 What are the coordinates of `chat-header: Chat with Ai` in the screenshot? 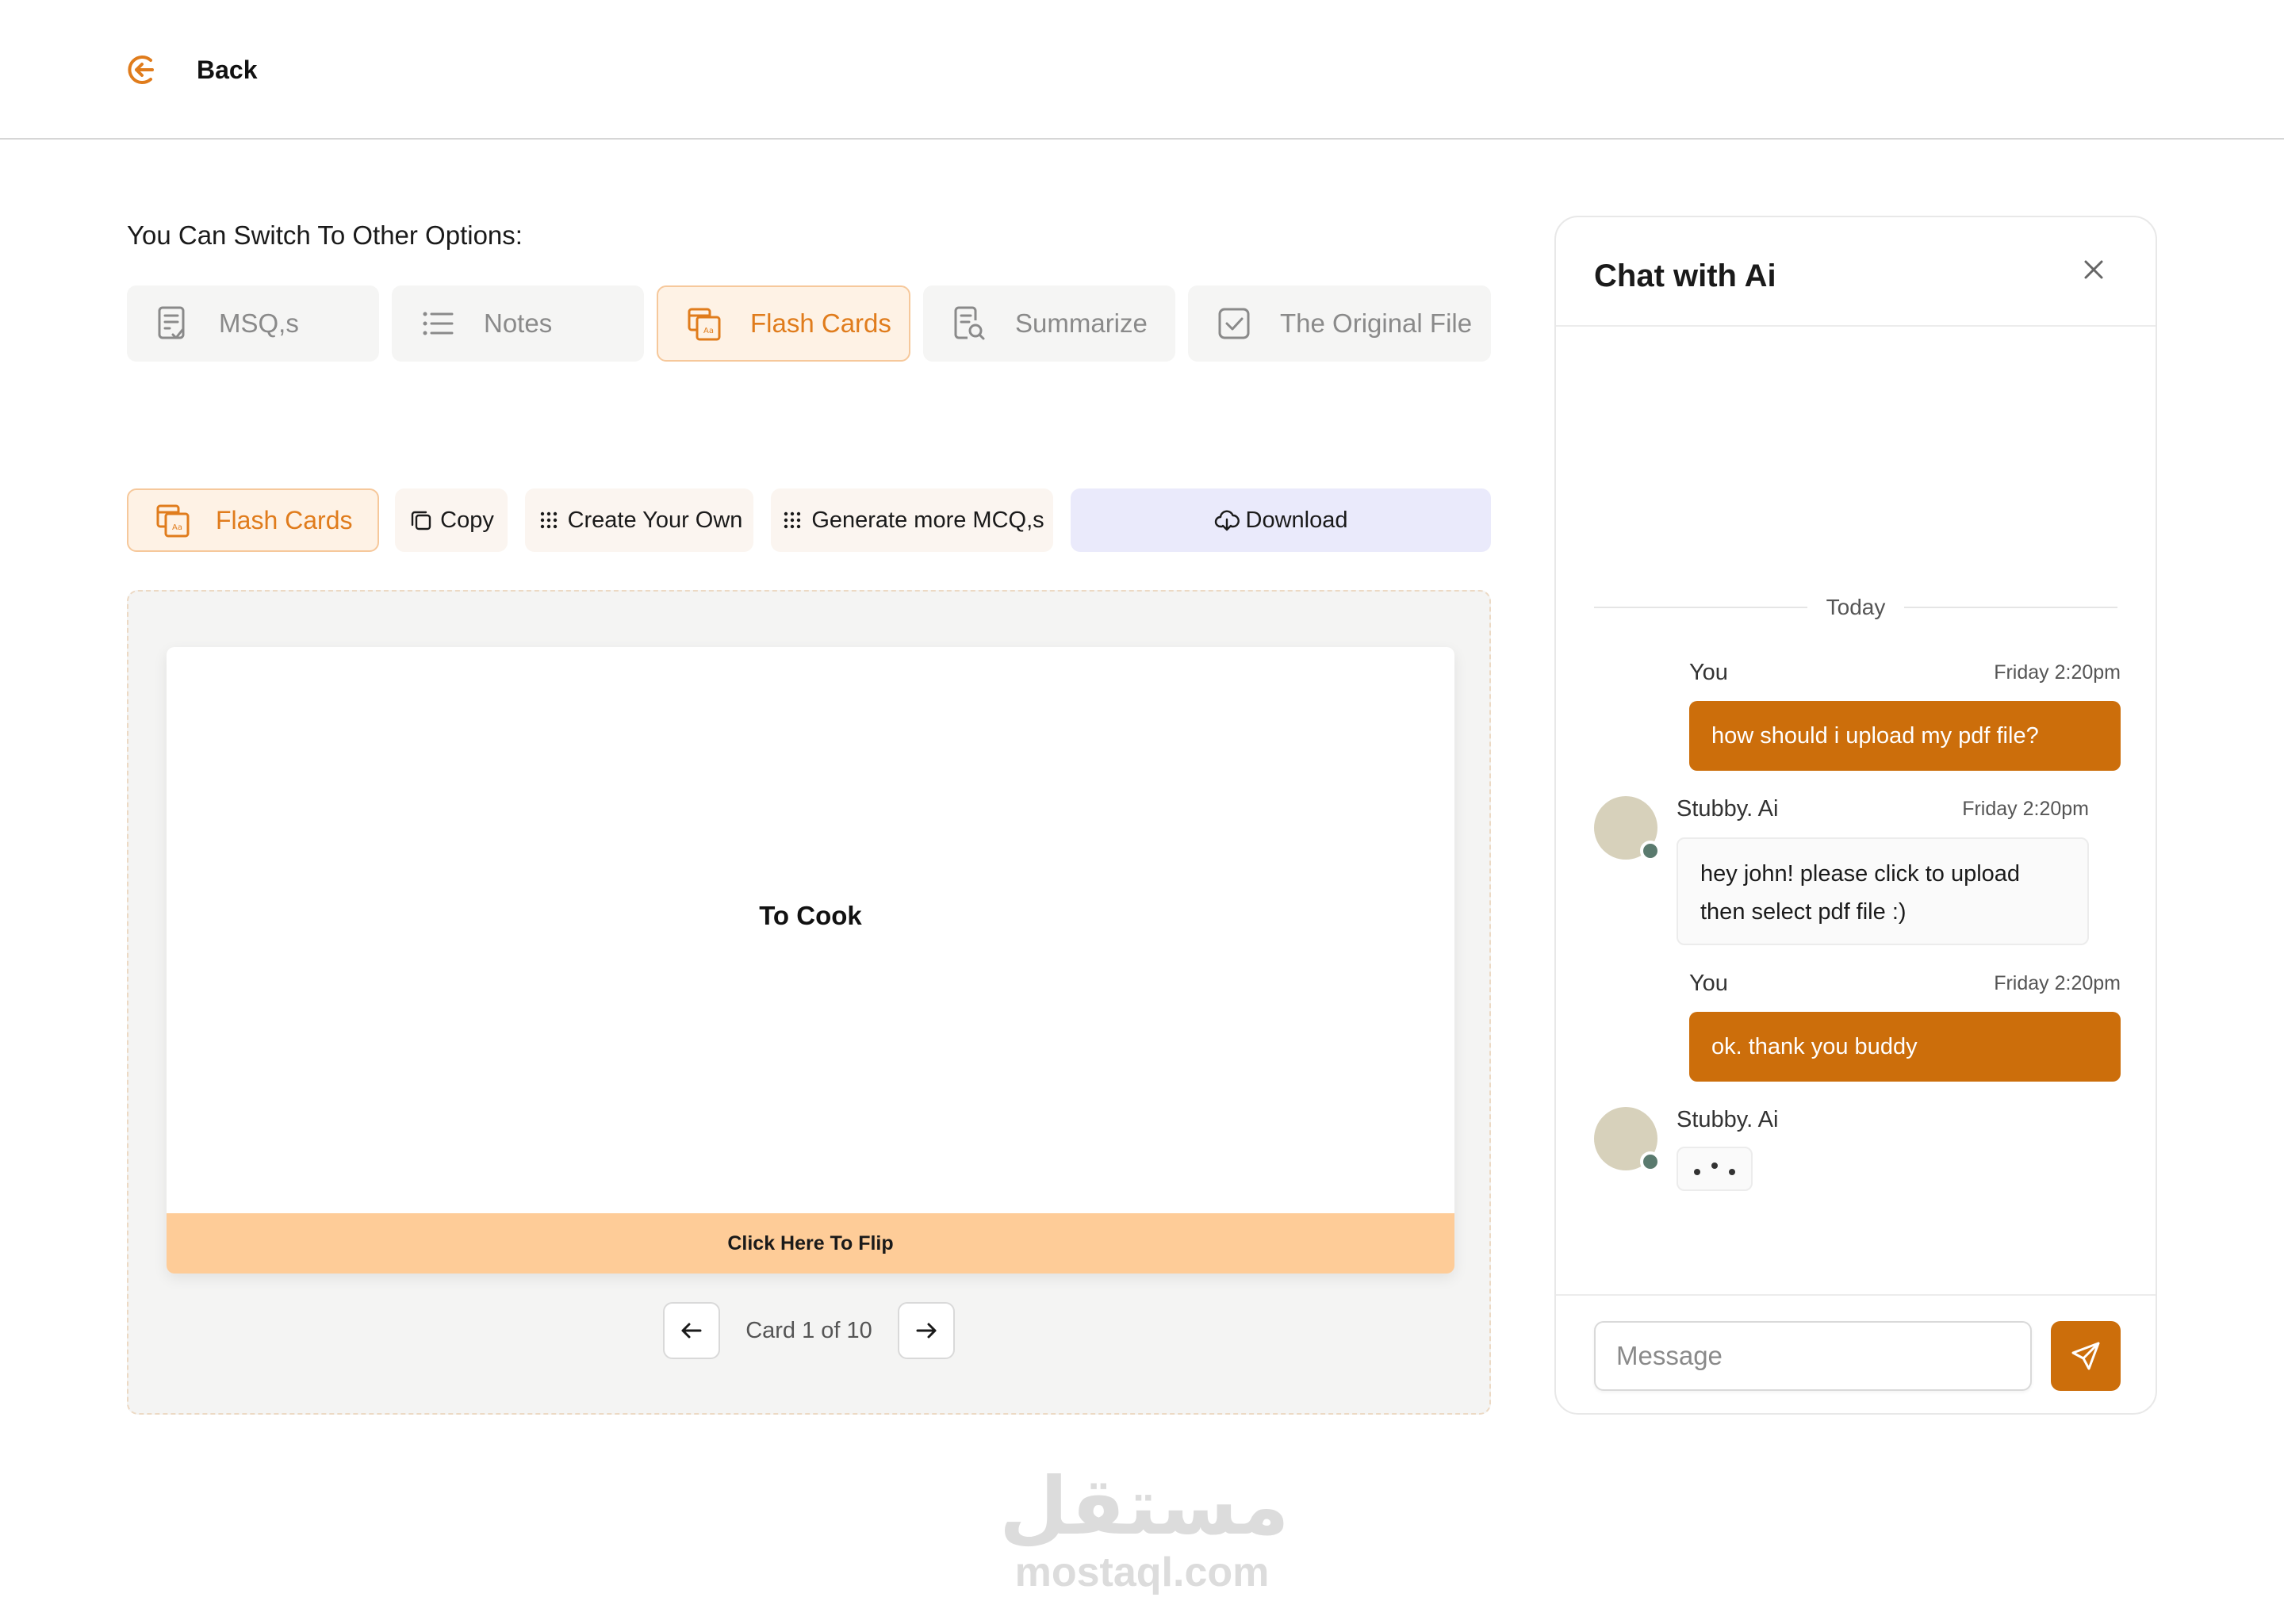 It's located at (1856, 272).